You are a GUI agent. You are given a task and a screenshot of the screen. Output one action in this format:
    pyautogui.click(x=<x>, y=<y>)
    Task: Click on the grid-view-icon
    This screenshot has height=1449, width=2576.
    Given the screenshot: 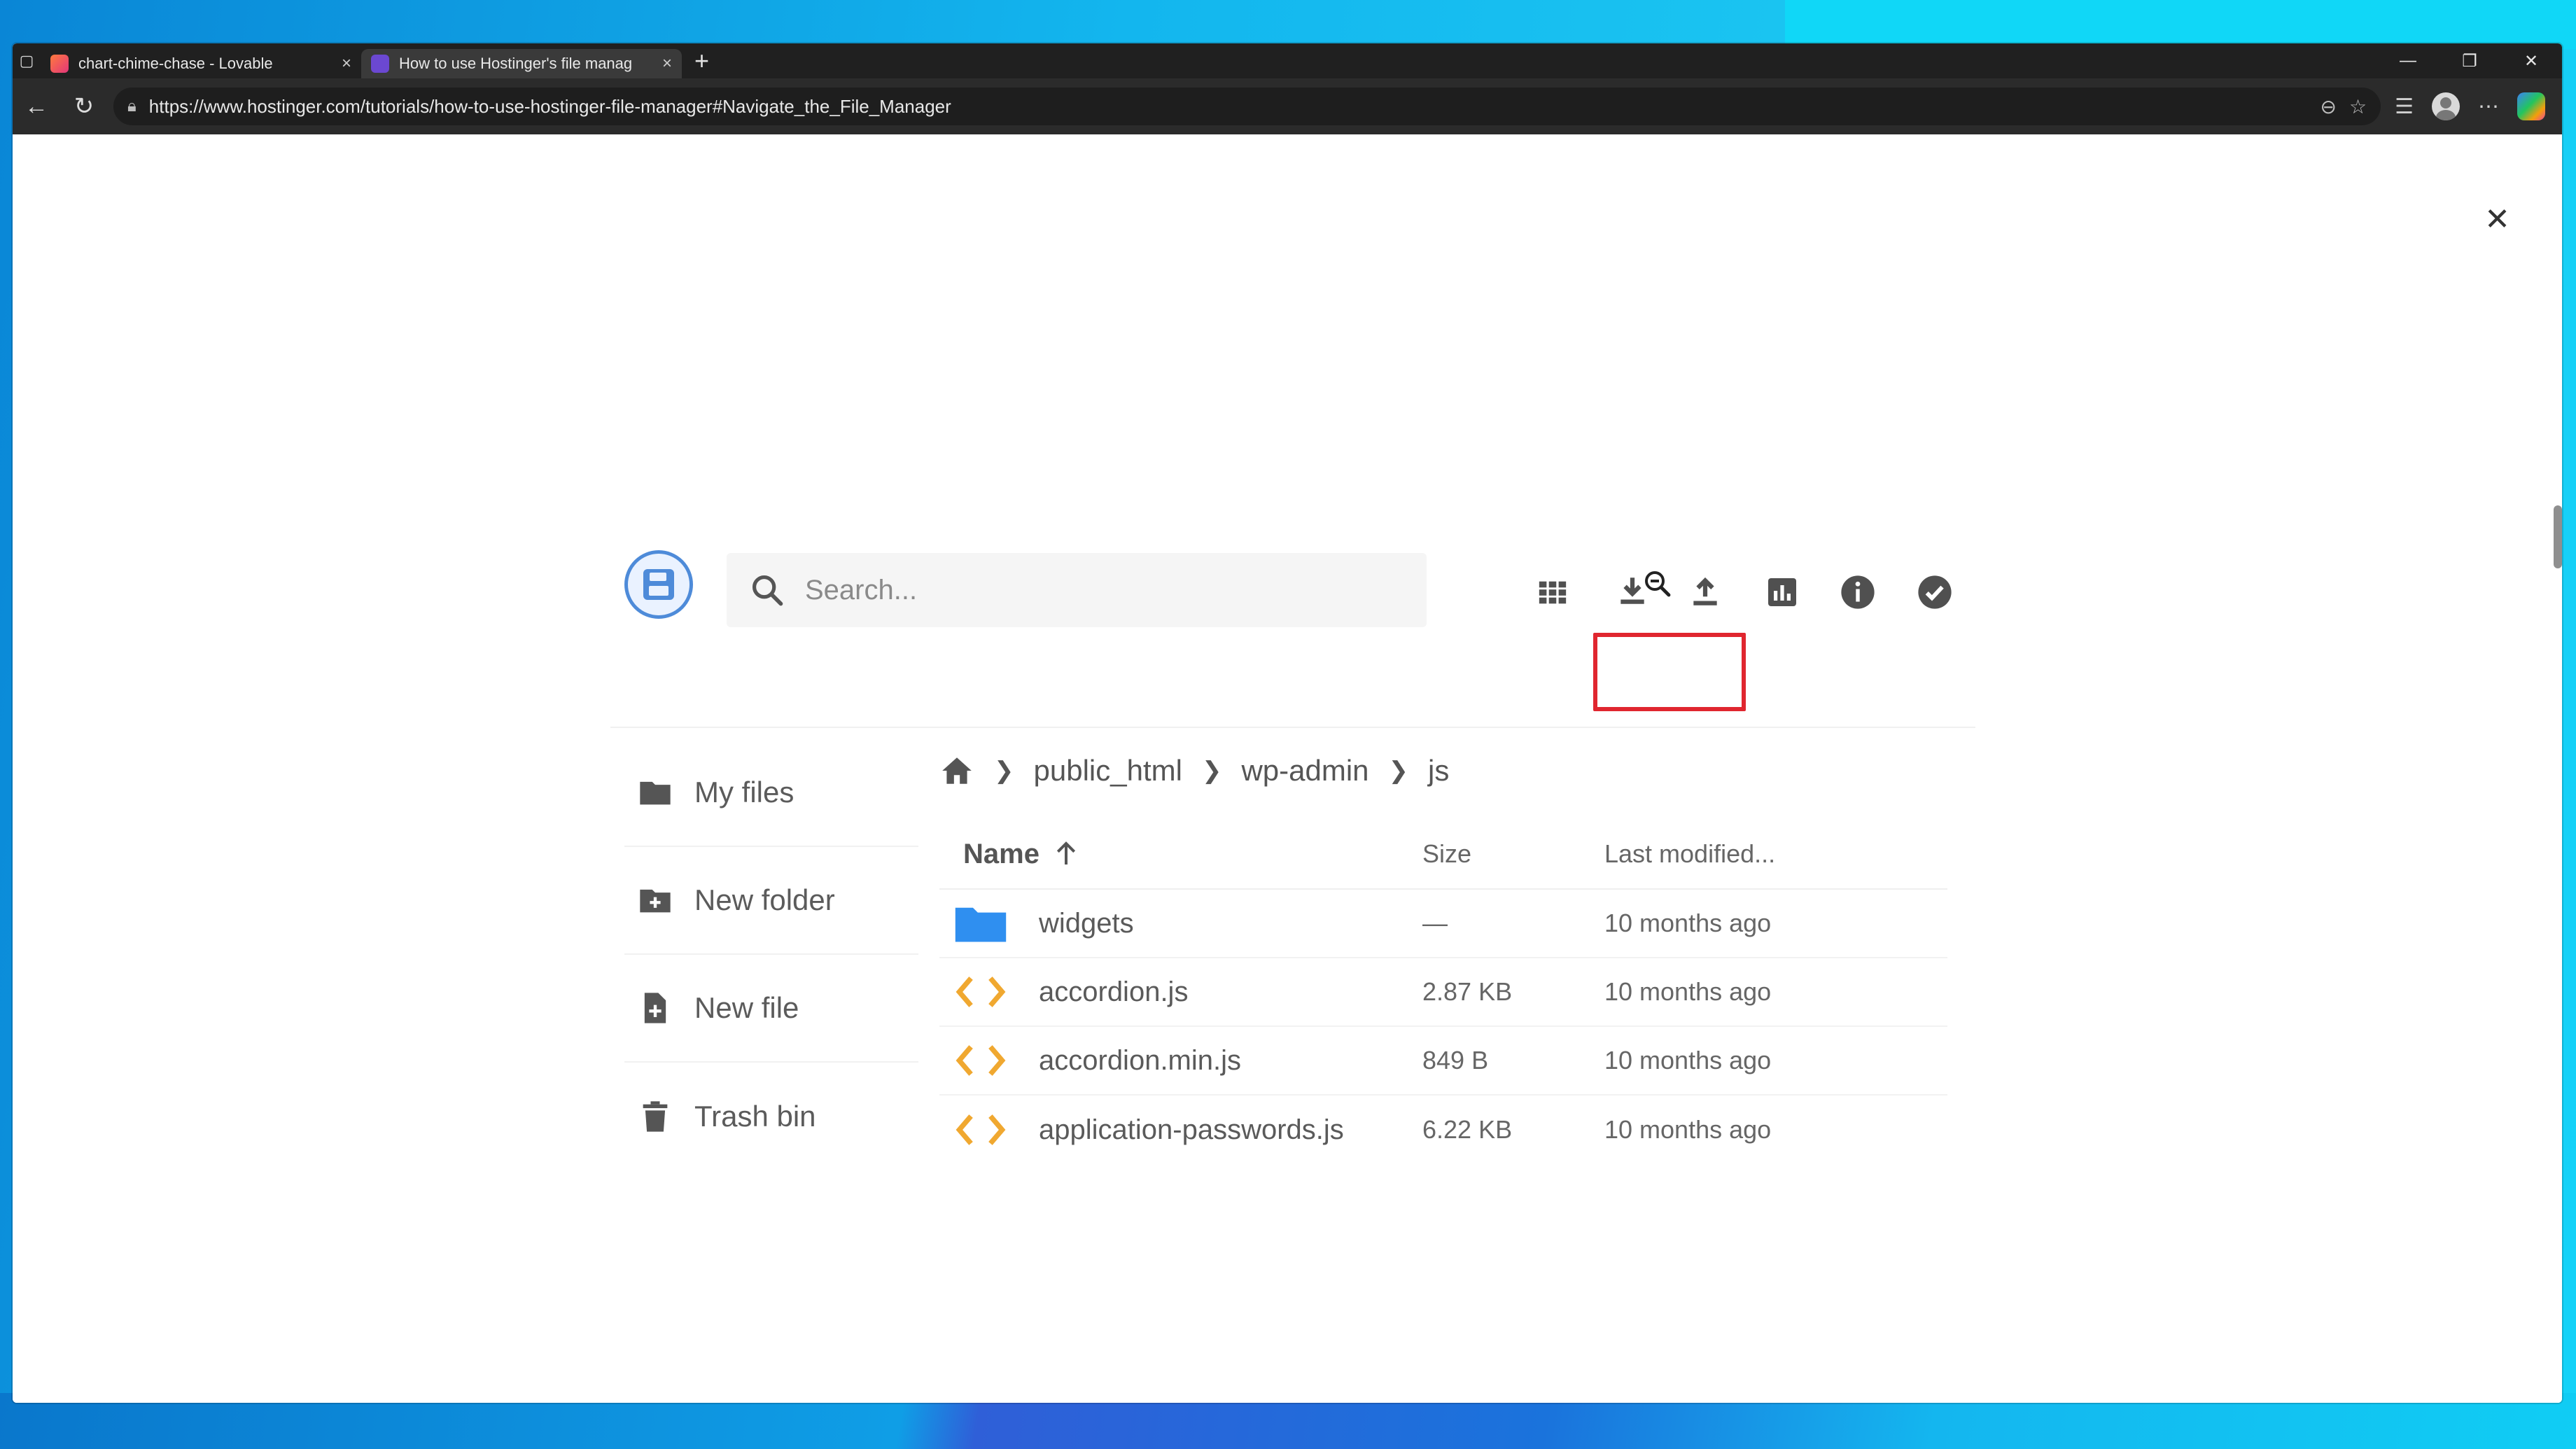 What is the action you would take?
    pyautogui.click(x=1553, y=592)
    